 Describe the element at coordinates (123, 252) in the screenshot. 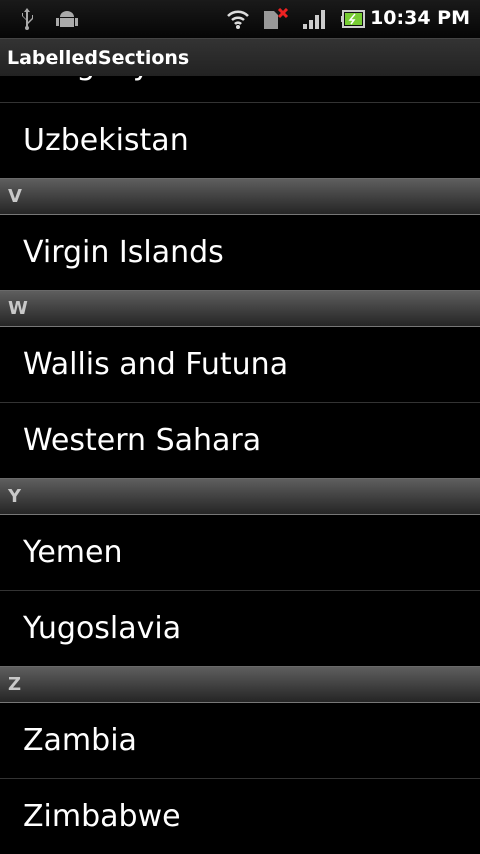

I see `country-name: Virgin Islands` at that location.